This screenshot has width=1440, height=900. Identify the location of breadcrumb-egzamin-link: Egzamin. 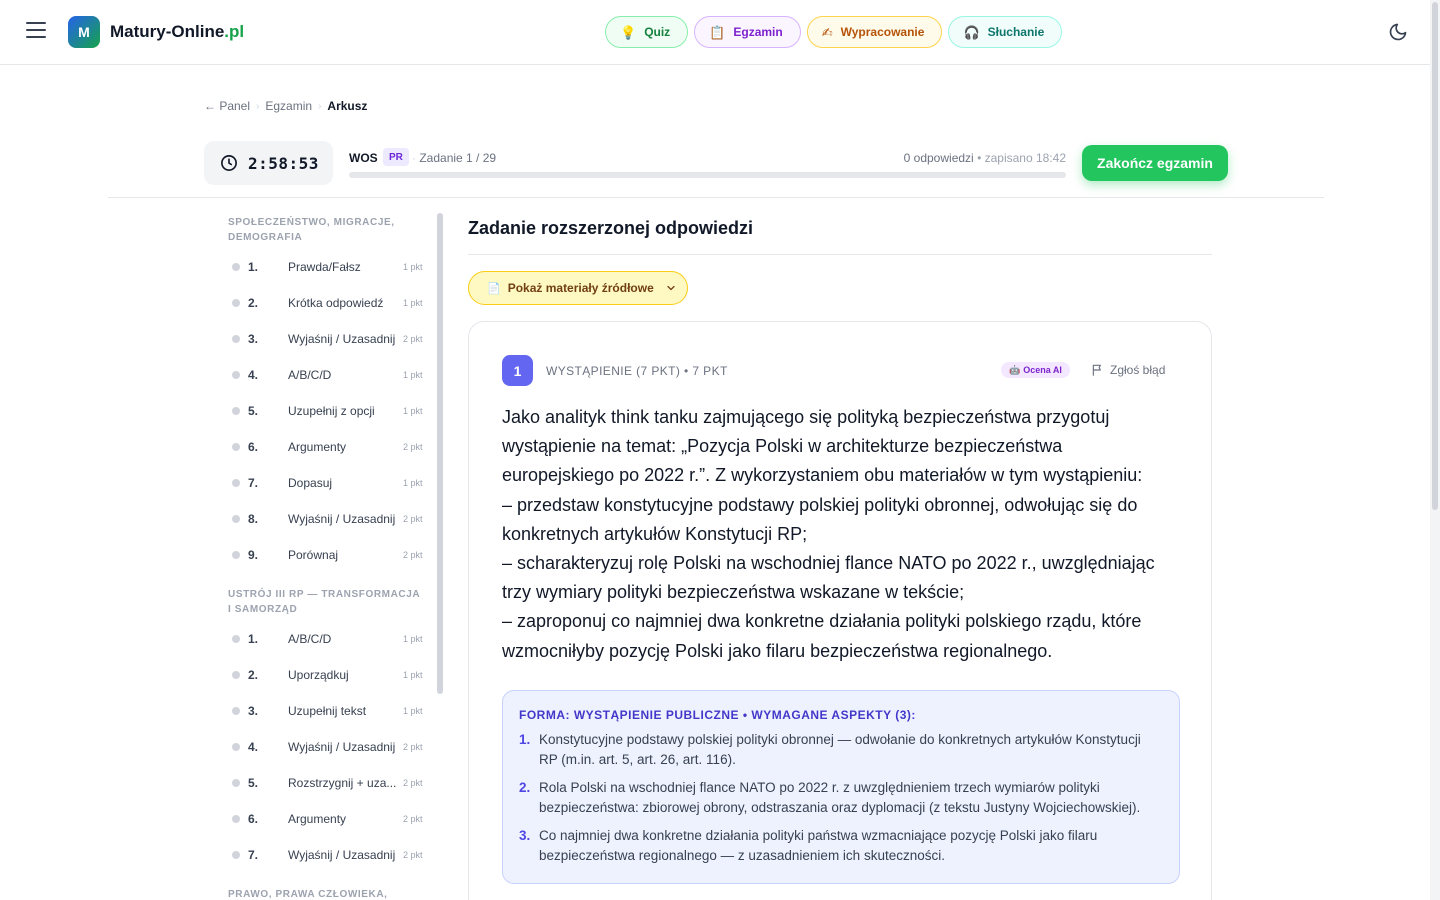
(288, 106).